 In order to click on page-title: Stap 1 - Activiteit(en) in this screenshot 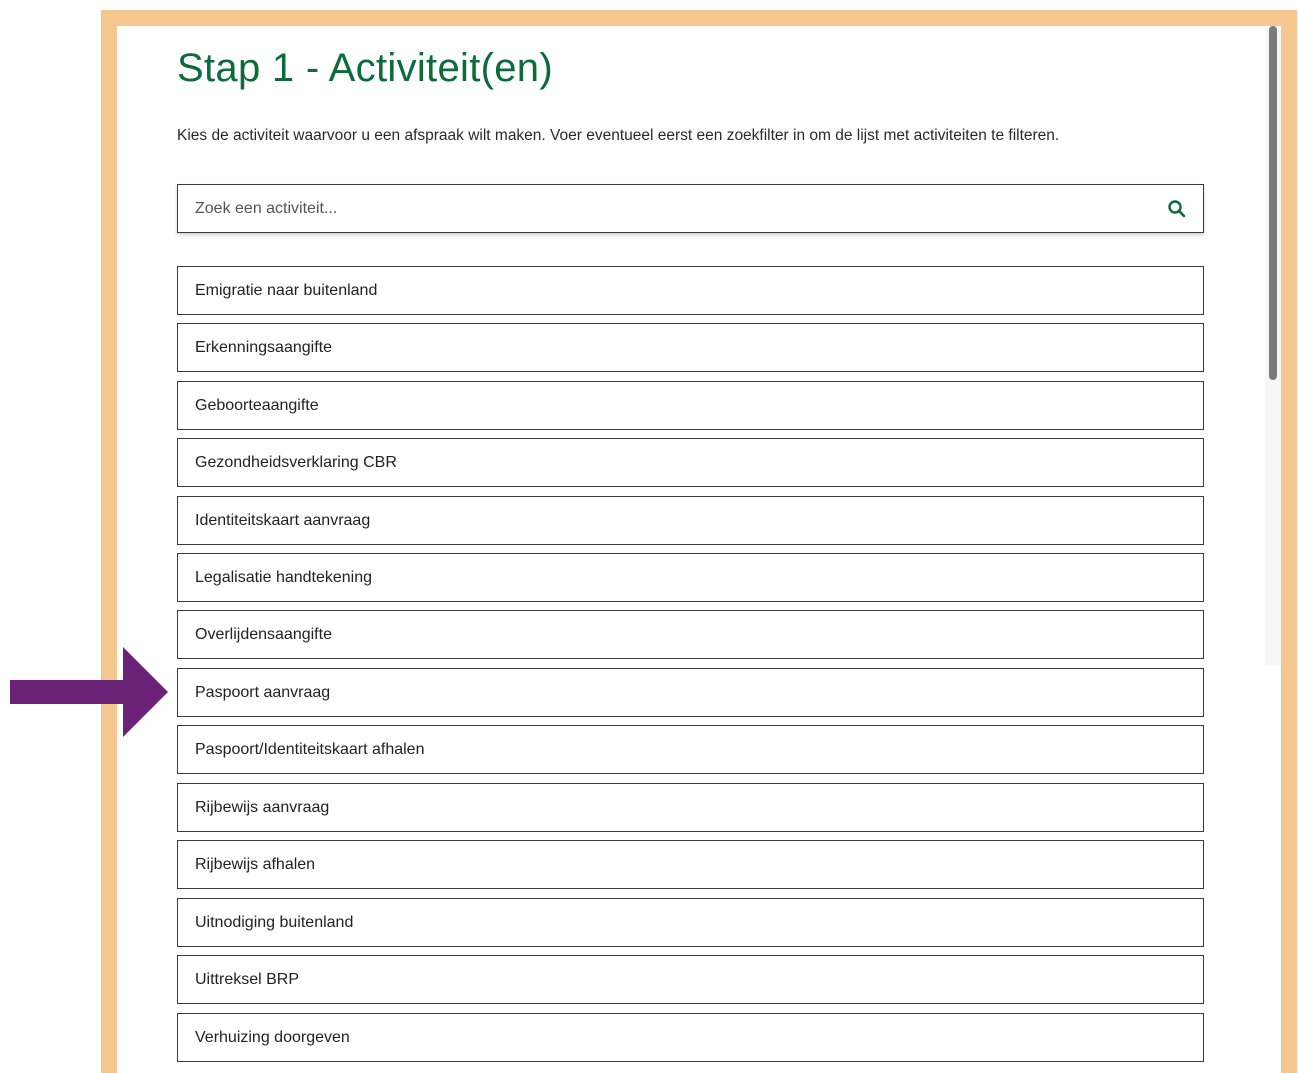, I will do `click(365, 68)`.